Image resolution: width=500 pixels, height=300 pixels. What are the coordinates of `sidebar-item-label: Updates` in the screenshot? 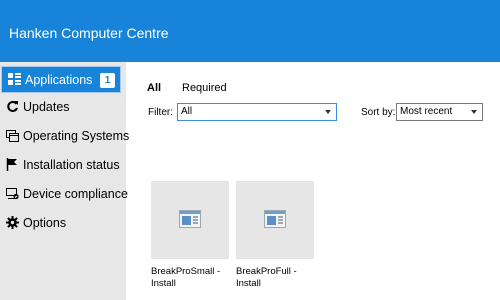 It's located at (46, 106).